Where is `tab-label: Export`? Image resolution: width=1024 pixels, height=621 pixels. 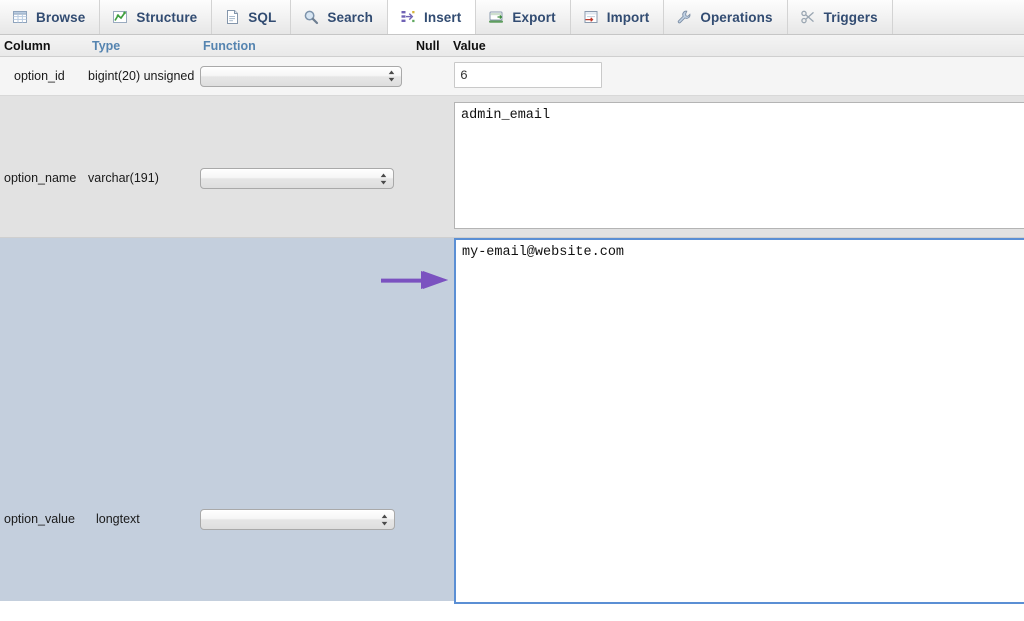
tab-label: Export is located at coordinates (534, 17).